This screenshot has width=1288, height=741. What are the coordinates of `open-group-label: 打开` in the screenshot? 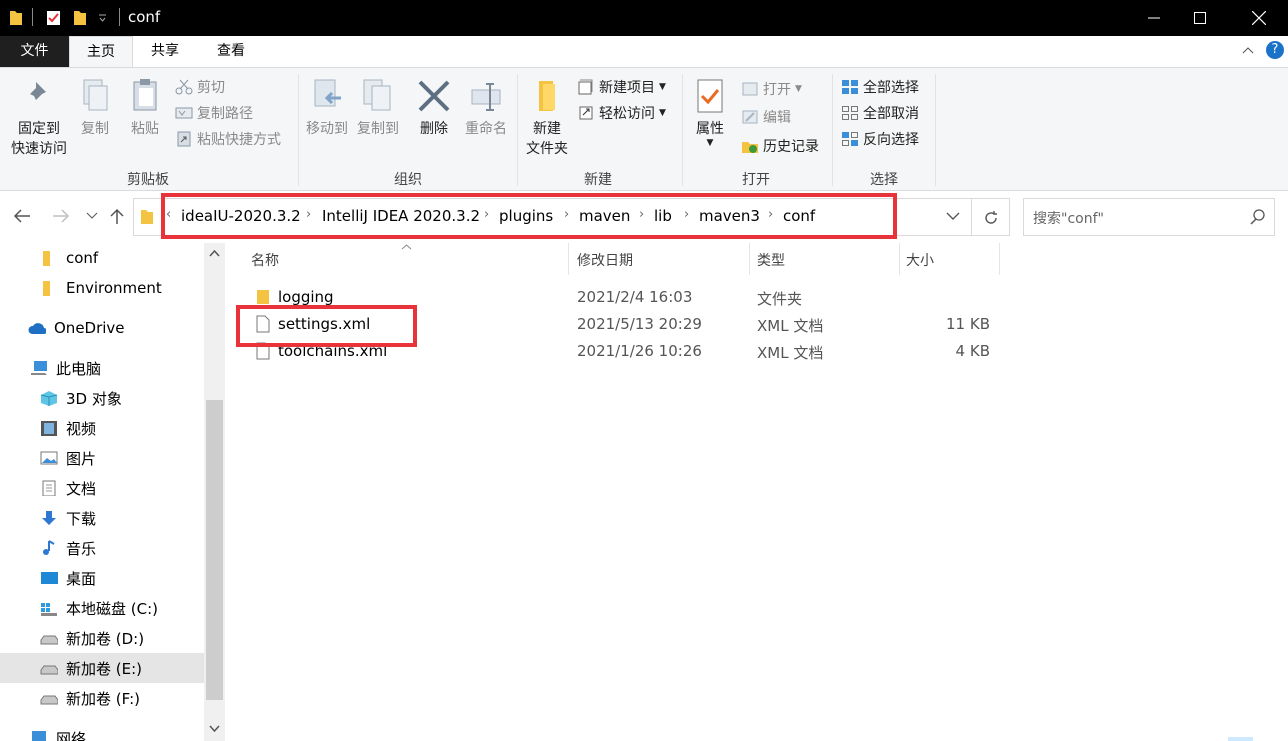 It's located at (756, 180).